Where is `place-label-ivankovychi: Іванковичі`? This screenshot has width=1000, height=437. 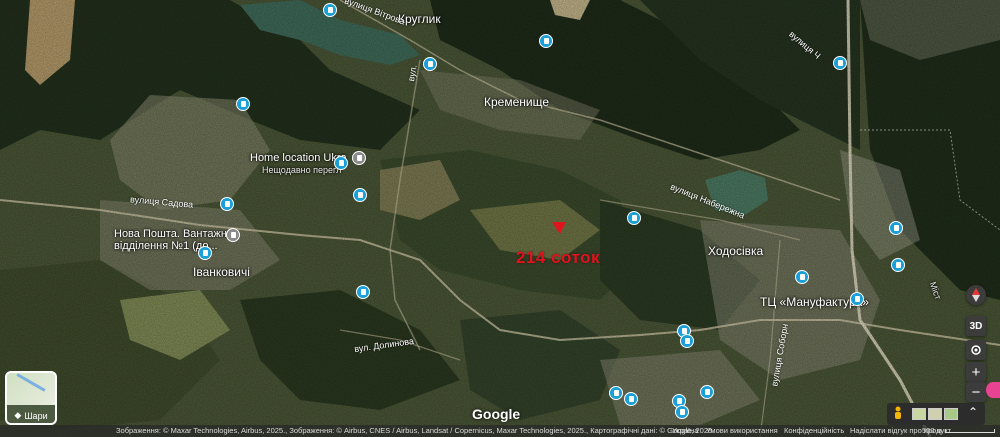
place-label-ivankovychi: Іванковичі is located at coordinates (221, 272).